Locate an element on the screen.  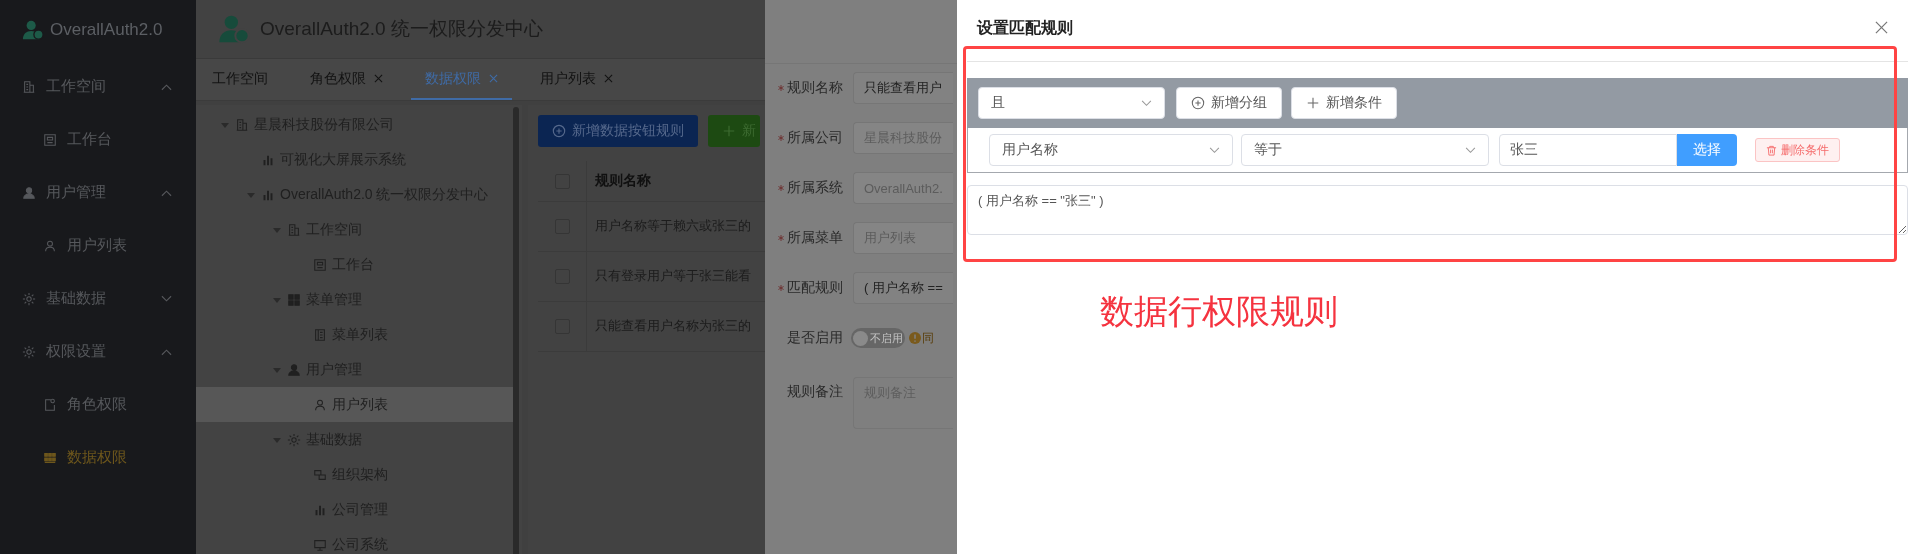
menu-item: 角色权限 is located at coordinates (98, 404).